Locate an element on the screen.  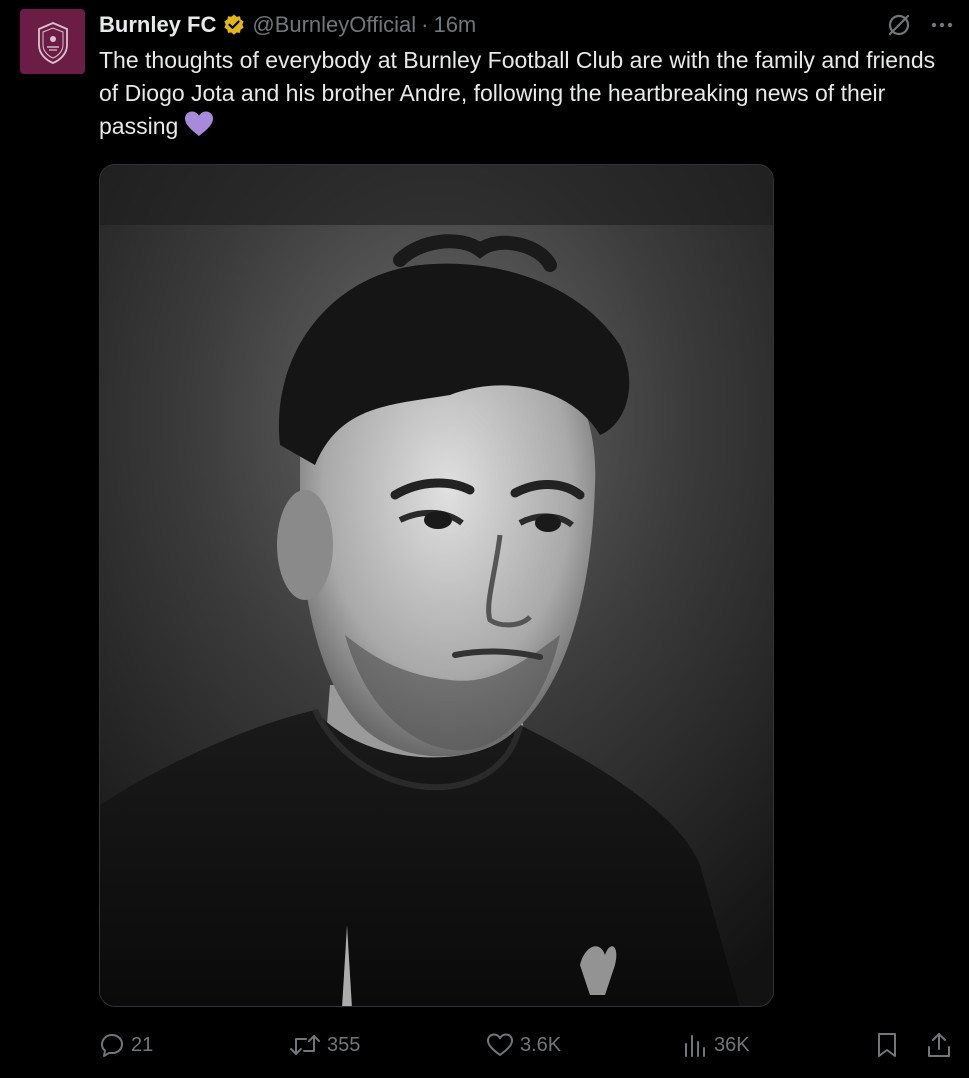
reply-count: 21 is located at coordinates (142, 1044).